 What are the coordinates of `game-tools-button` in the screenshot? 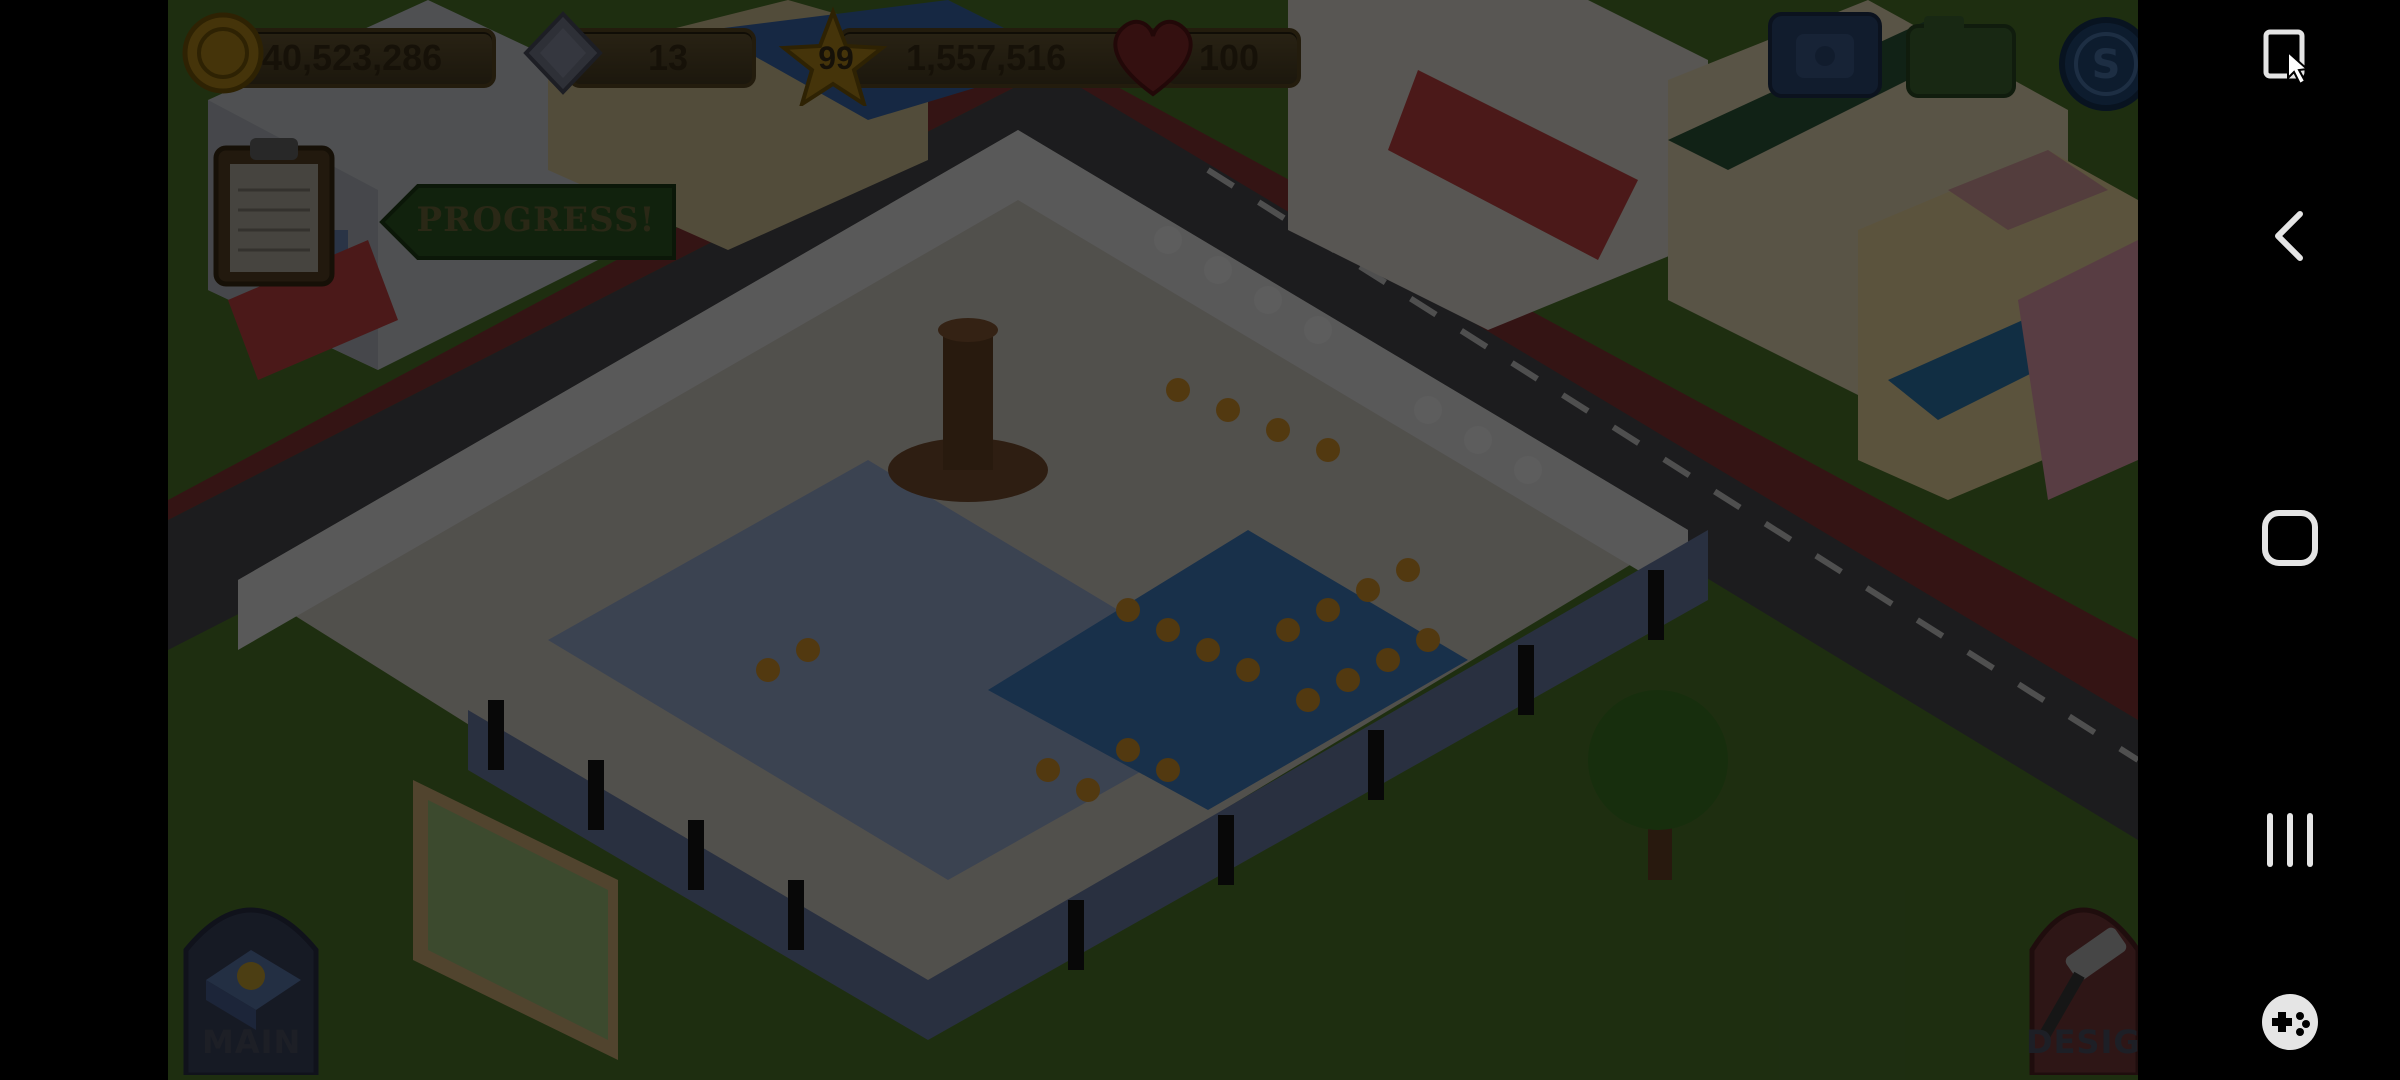 It's located at (2290, 1022).